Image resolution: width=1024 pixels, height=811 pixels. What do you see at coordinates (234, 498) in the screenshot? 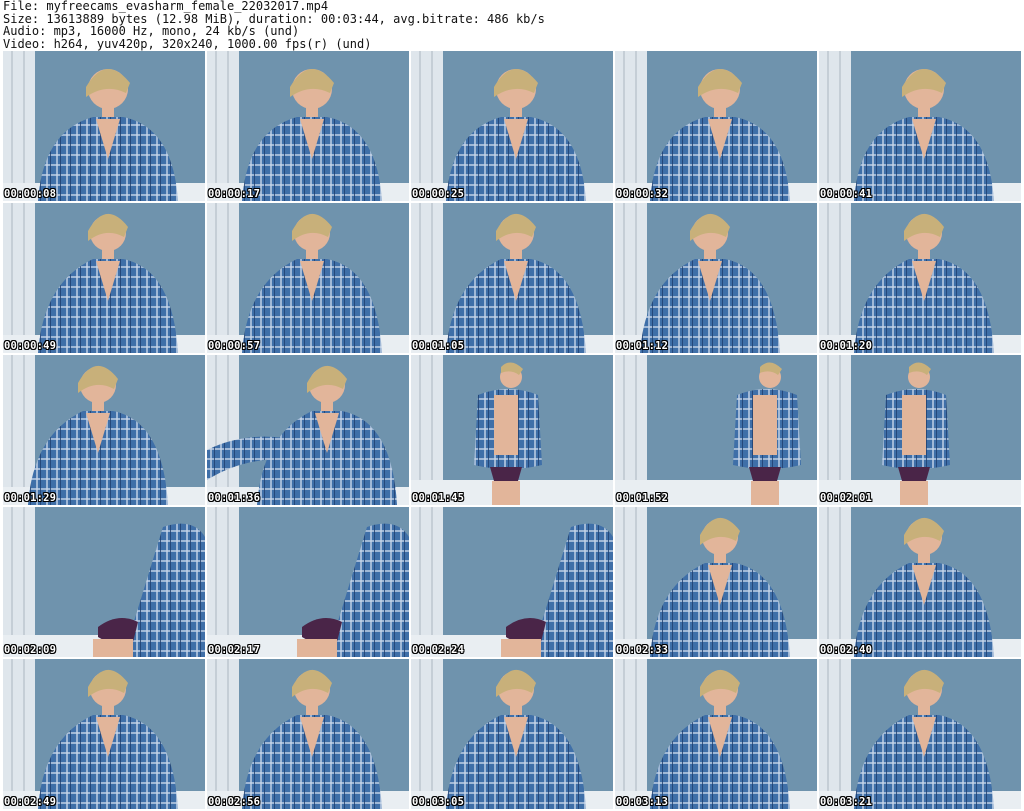
I see `frame-timestamp: 00:01:36` at bounding box center [234, 498].